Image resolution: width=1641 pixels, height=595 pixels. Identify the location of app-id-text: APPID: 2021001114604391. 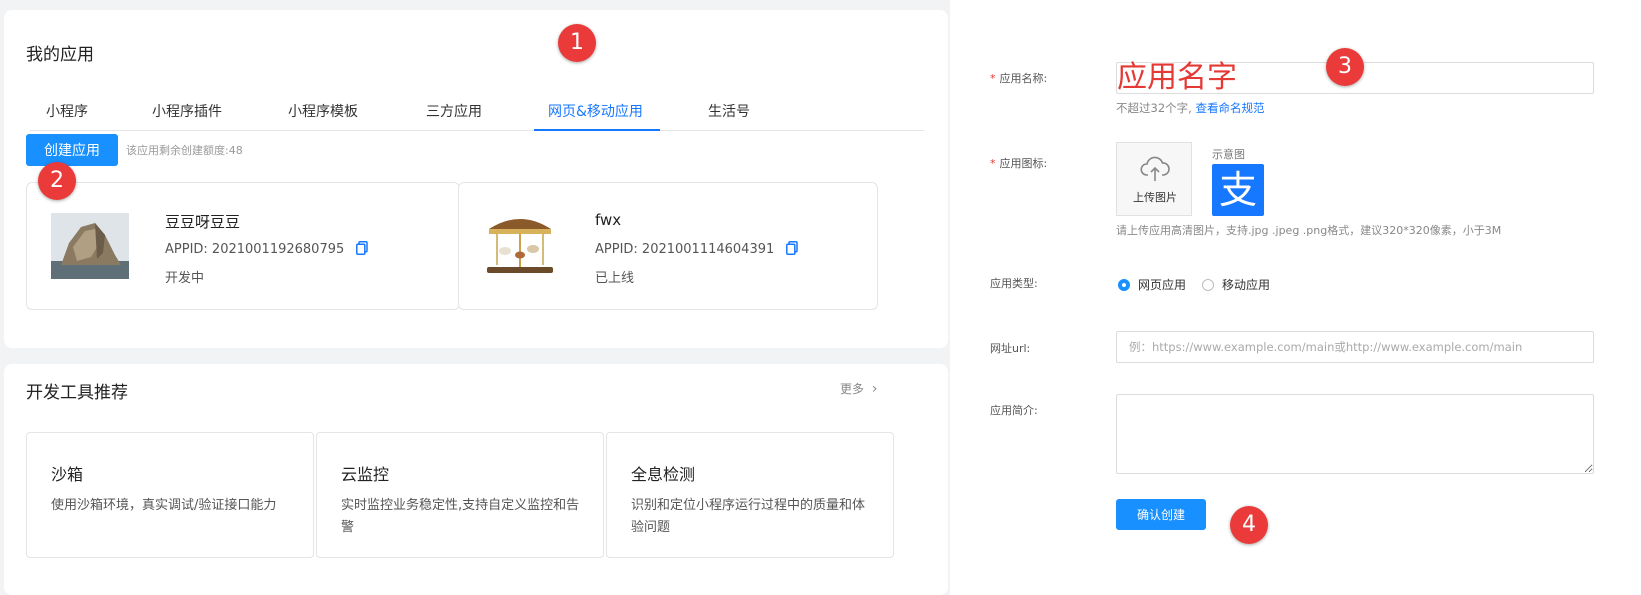
(685, 249).